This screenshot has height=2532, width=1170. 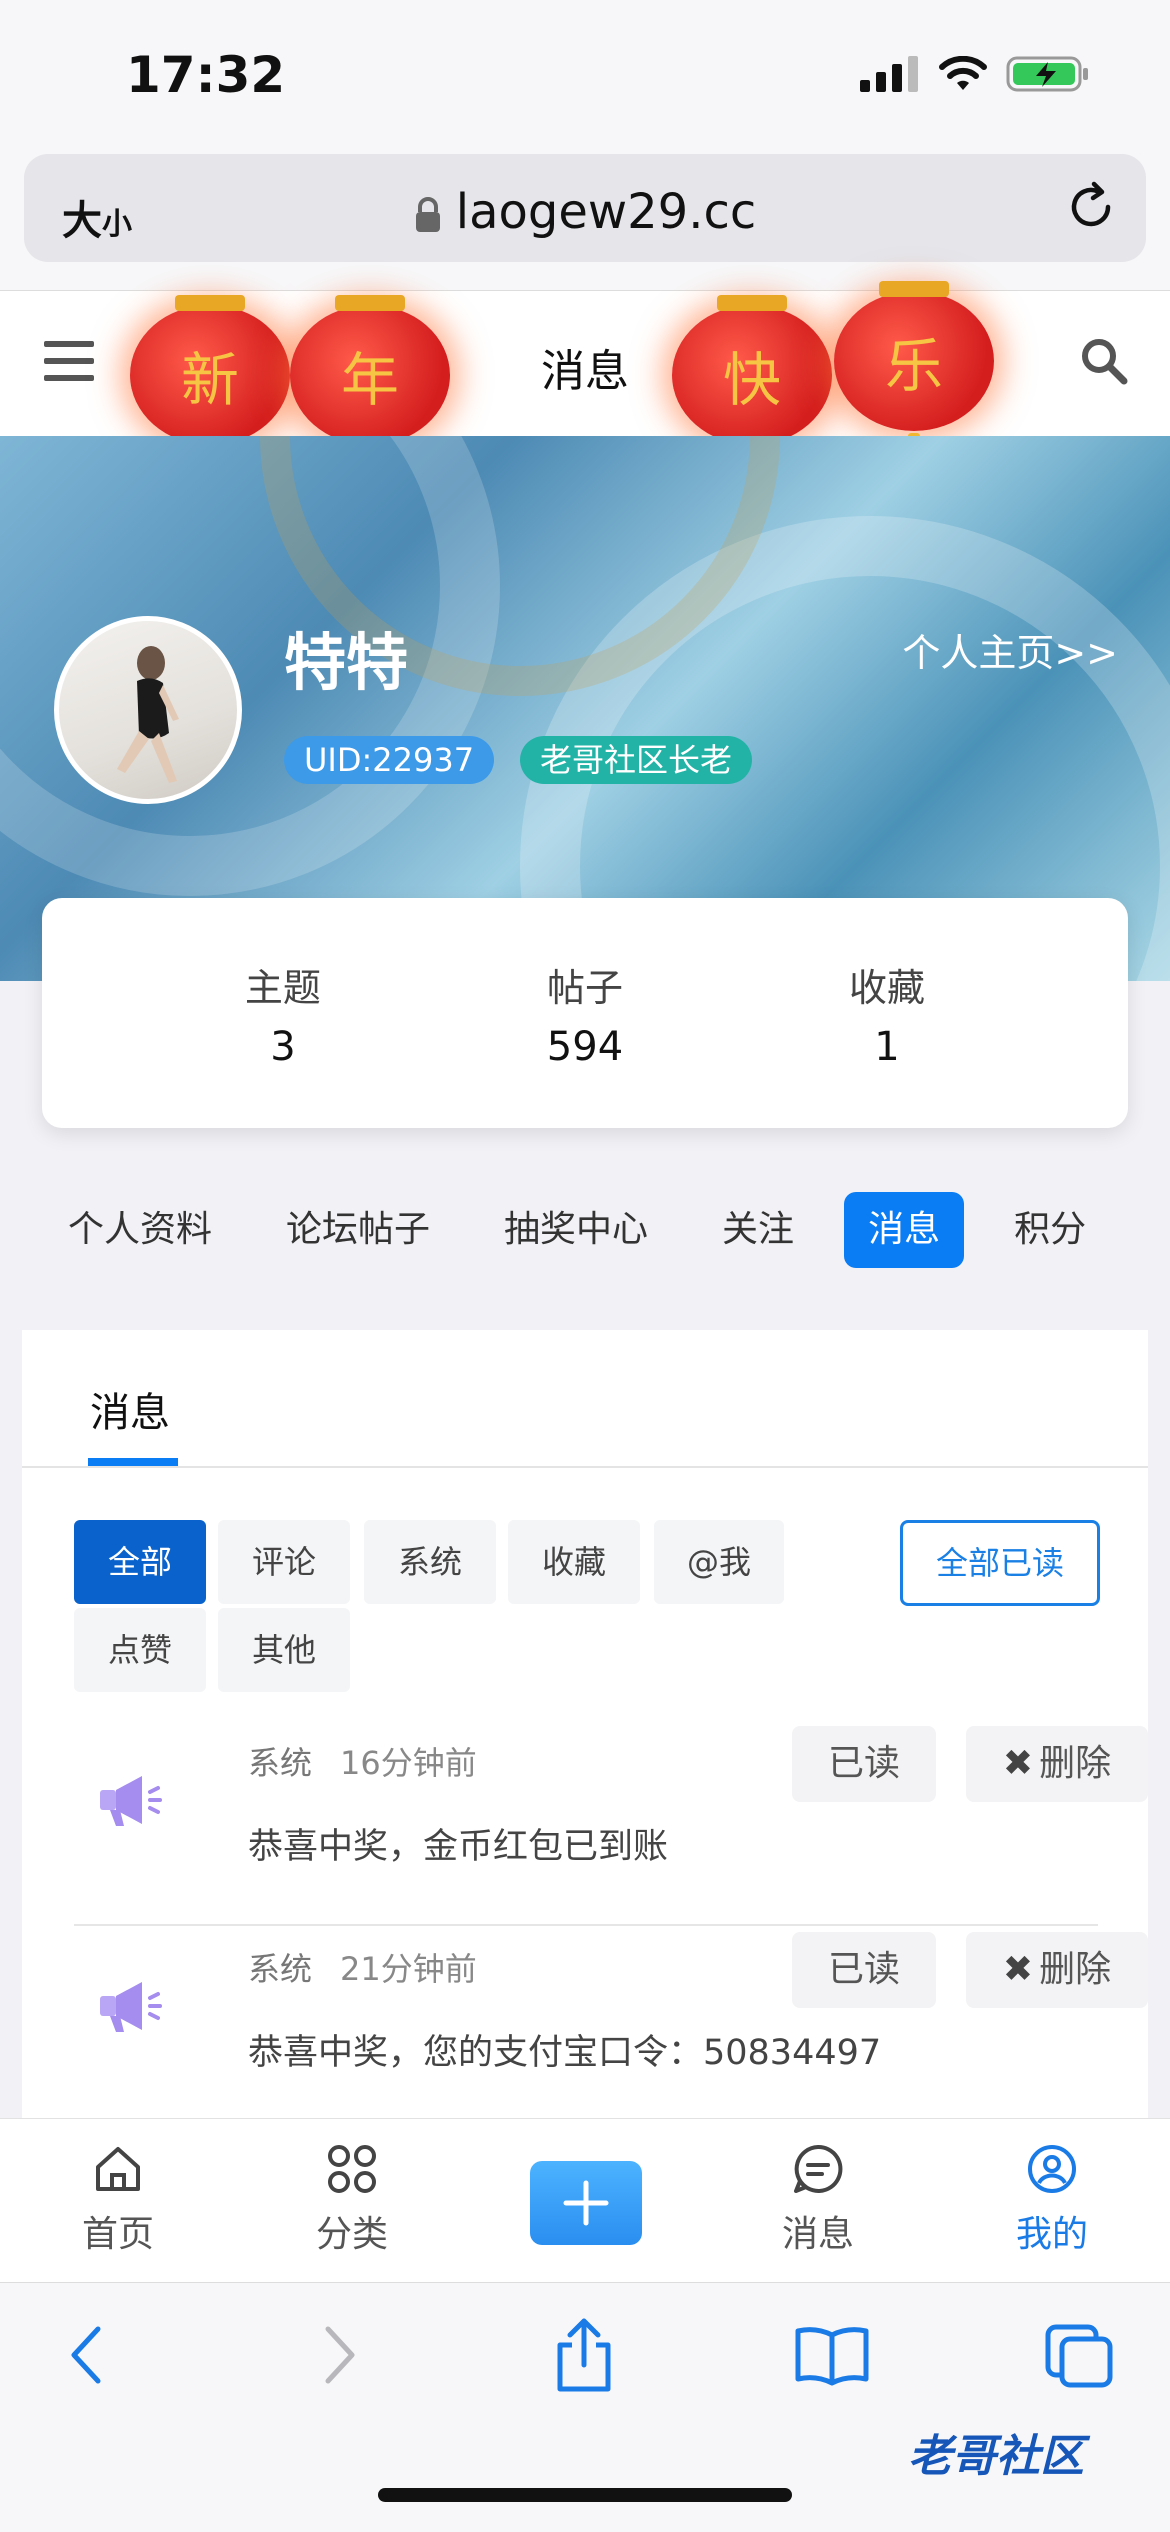 I want to click on mark-all-read-button: 全部已读, so click(x=1000, y=1563).